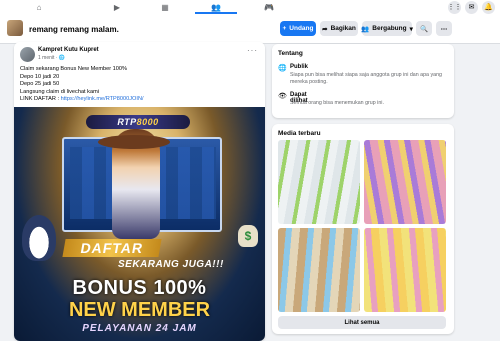 The height and width of the screenshot is (341, 500). What do you see at coordinates (248, 236) in the screenshot?
I see `money-bag-icon: $` at bounding box center [248, 236].